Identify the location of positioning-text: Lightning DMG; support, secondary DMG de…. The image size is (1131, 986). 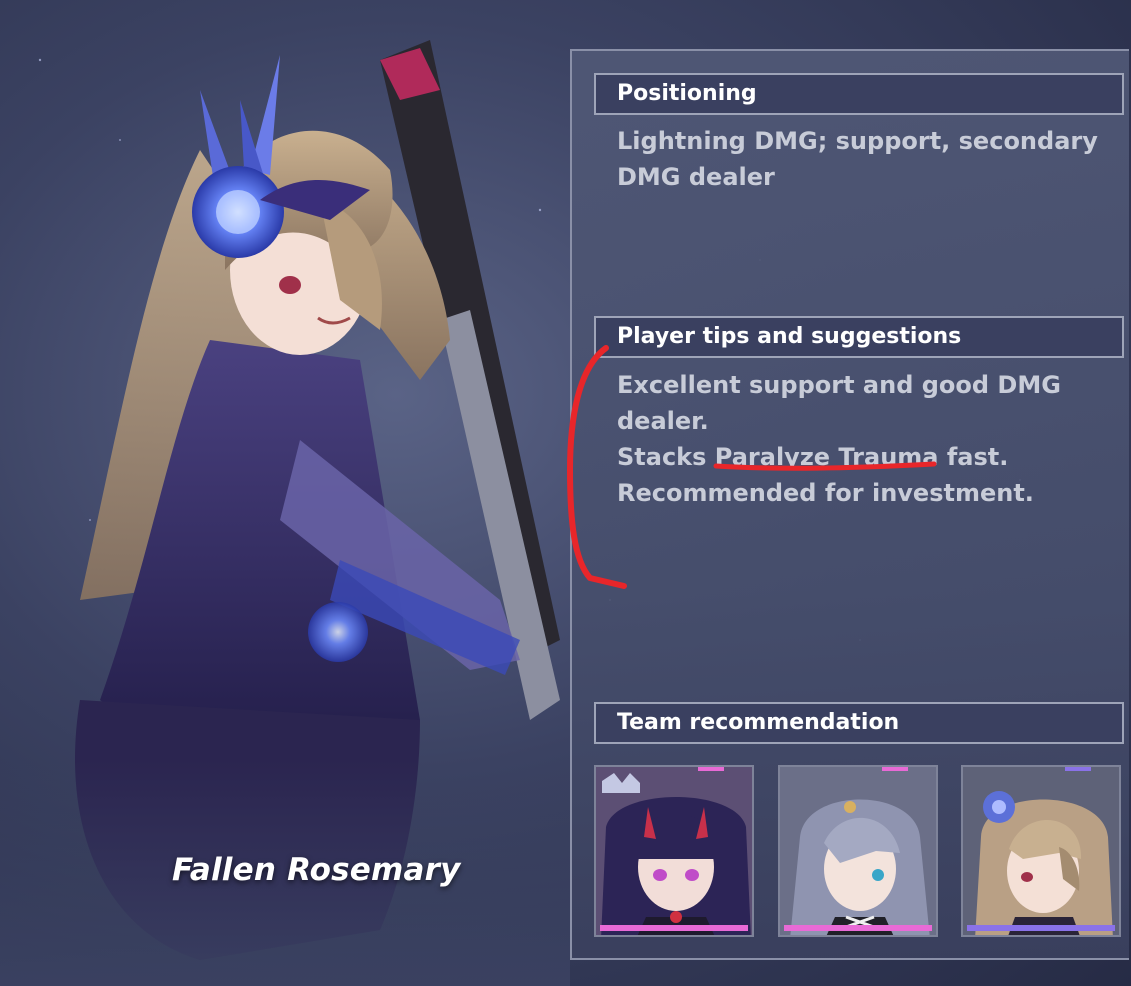
(857, 159).